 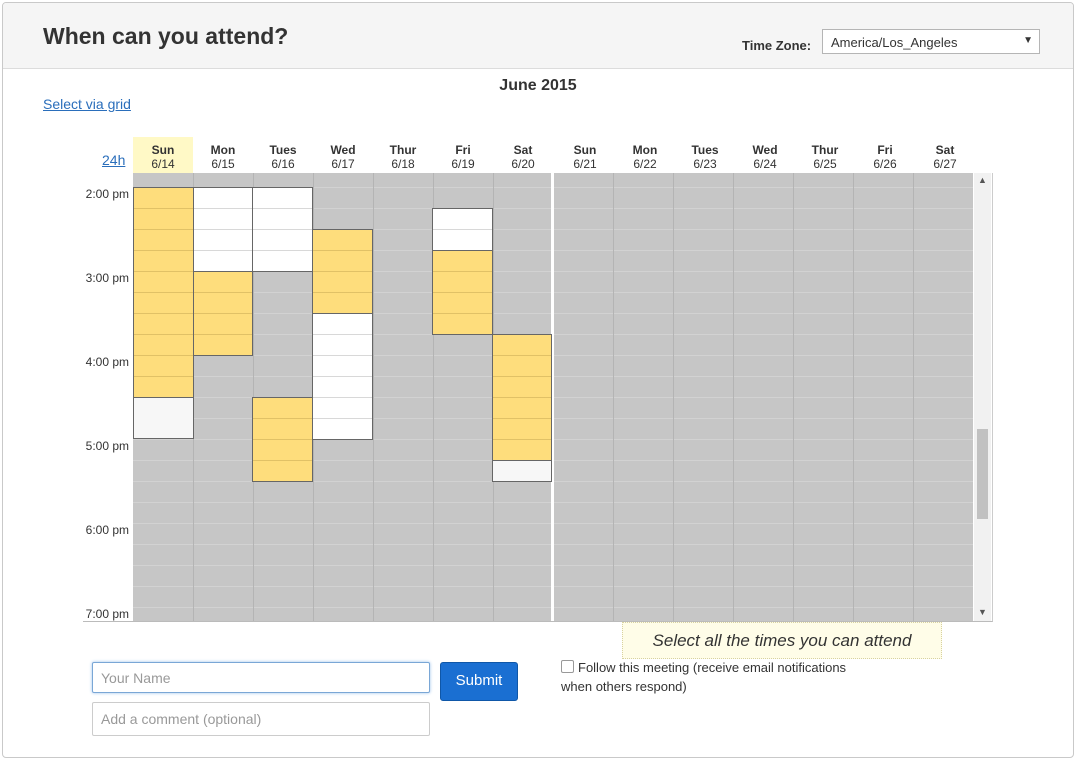 What do you see at coordinates (982, 474) in the screenshot?
I see `scrollbar-thumb` at bounding box center [982, 474].